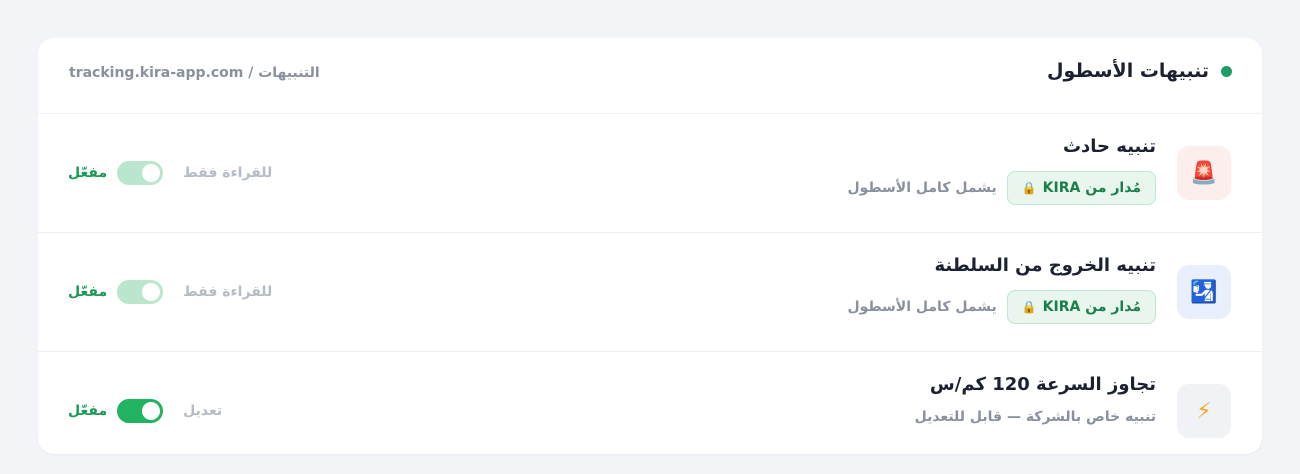  What do you see at coordinates (1127, 71) in the screenshot?
I see `page-title: تنبيهات الأسطول` at bounding box center [1127, 71].